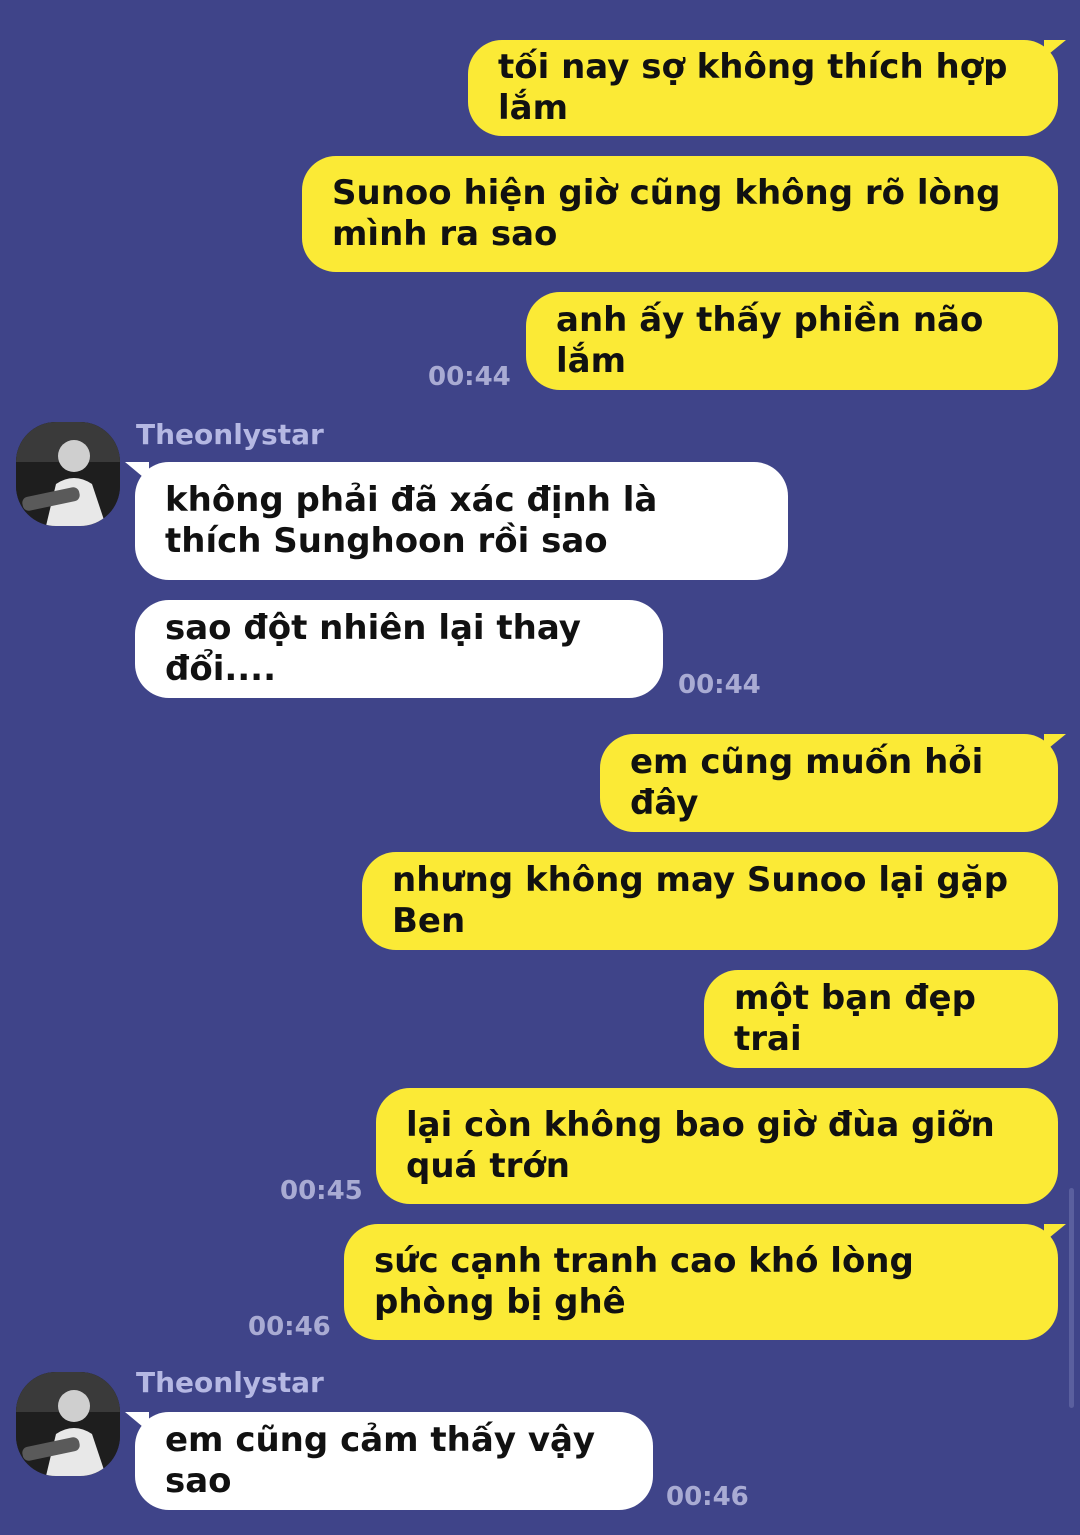  Describe the element at coordinates (770, 340) in the screenshot. I see `message-text: anh ấy thấy phiền não lắm` at that location.